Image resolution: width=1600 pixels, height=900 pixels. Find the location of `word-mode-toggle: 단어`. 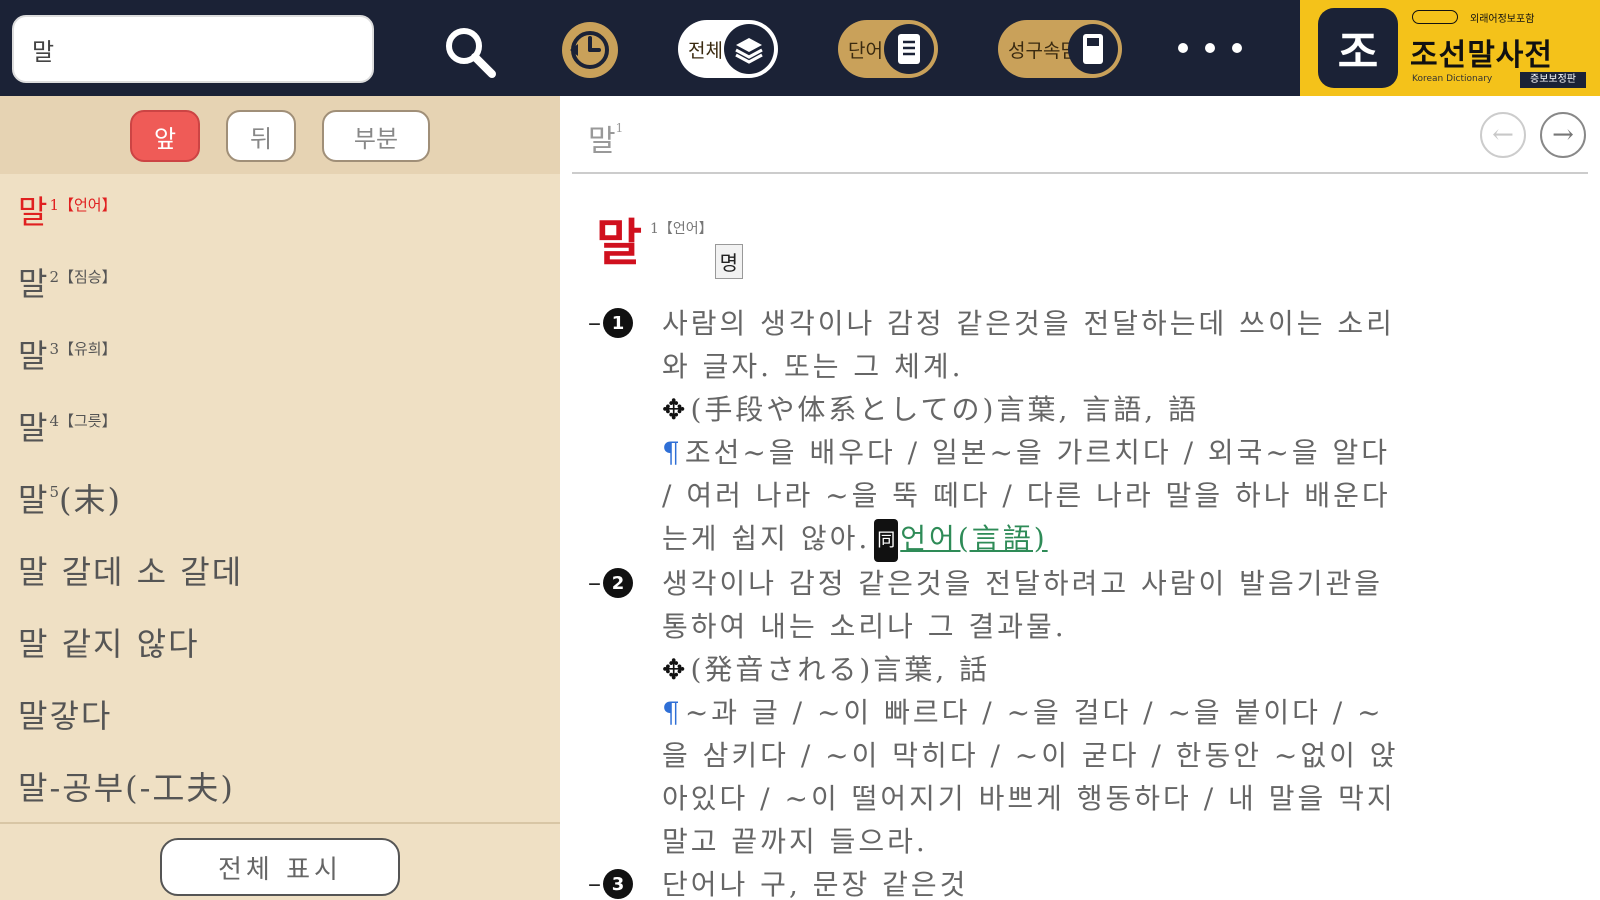

word-mode-toggle: 단어 is located at coordinates (888, 49).